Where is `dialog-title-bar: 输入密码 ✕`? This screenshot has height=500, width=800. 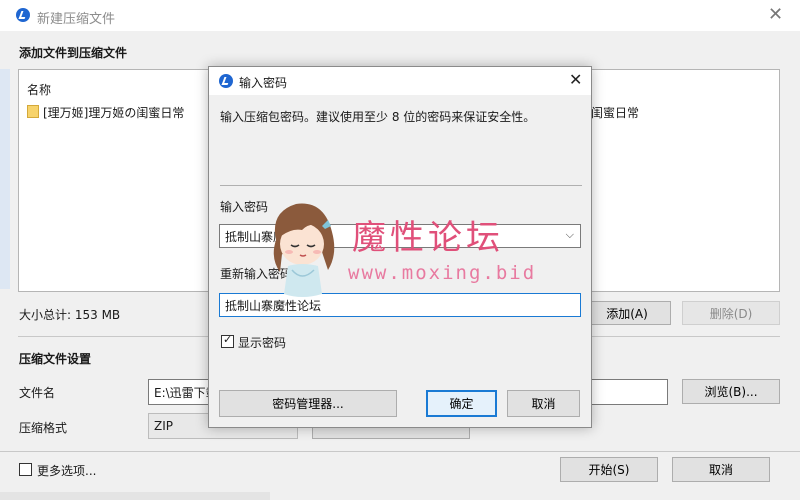
dialog-title-bar: 输入密码 ✕ is located at coordinates (400, 81).